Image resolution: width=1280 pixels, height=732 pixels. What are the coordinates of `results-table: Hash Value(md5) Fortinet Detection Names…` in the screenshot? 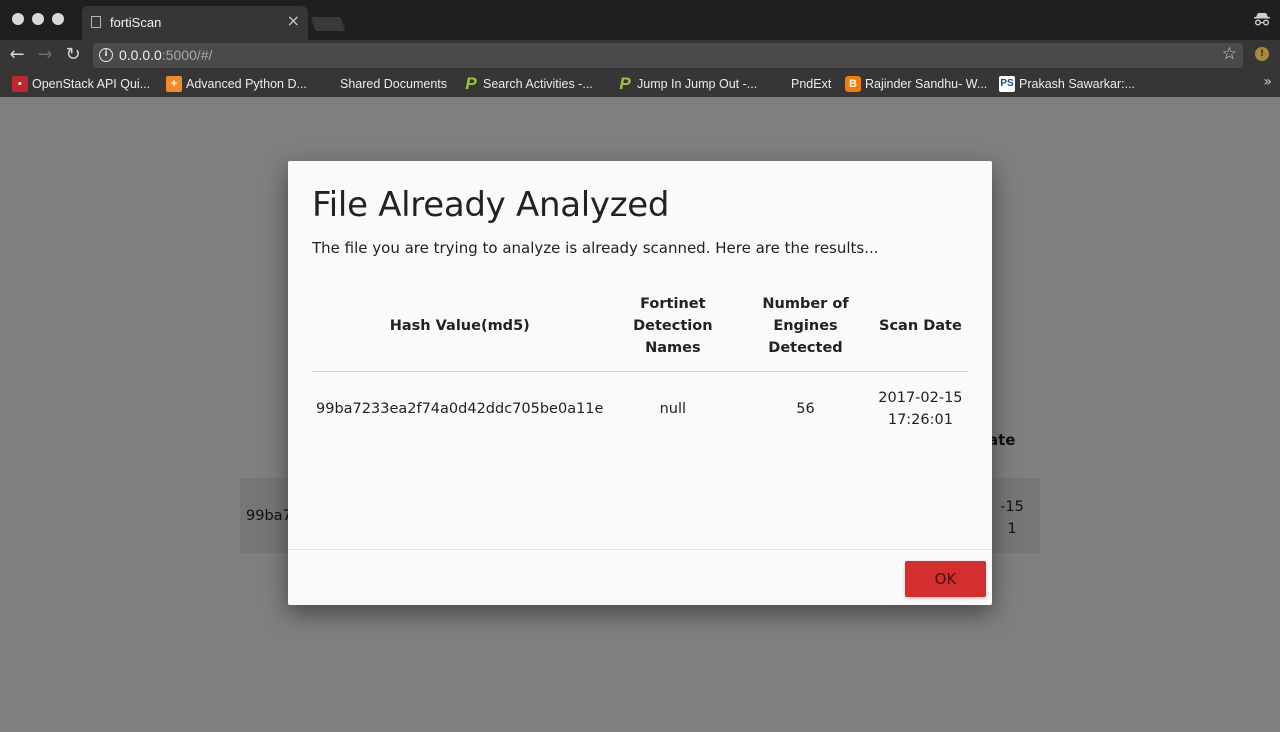 It's located at (640, 364).